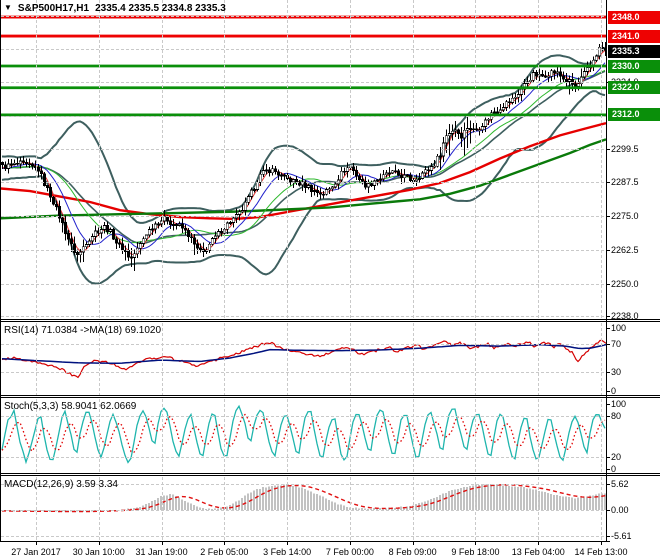 The width and height of the screenshot is (660, 560). I want to click on macd-axis-tick-label: -5.61, so click(621, 535).